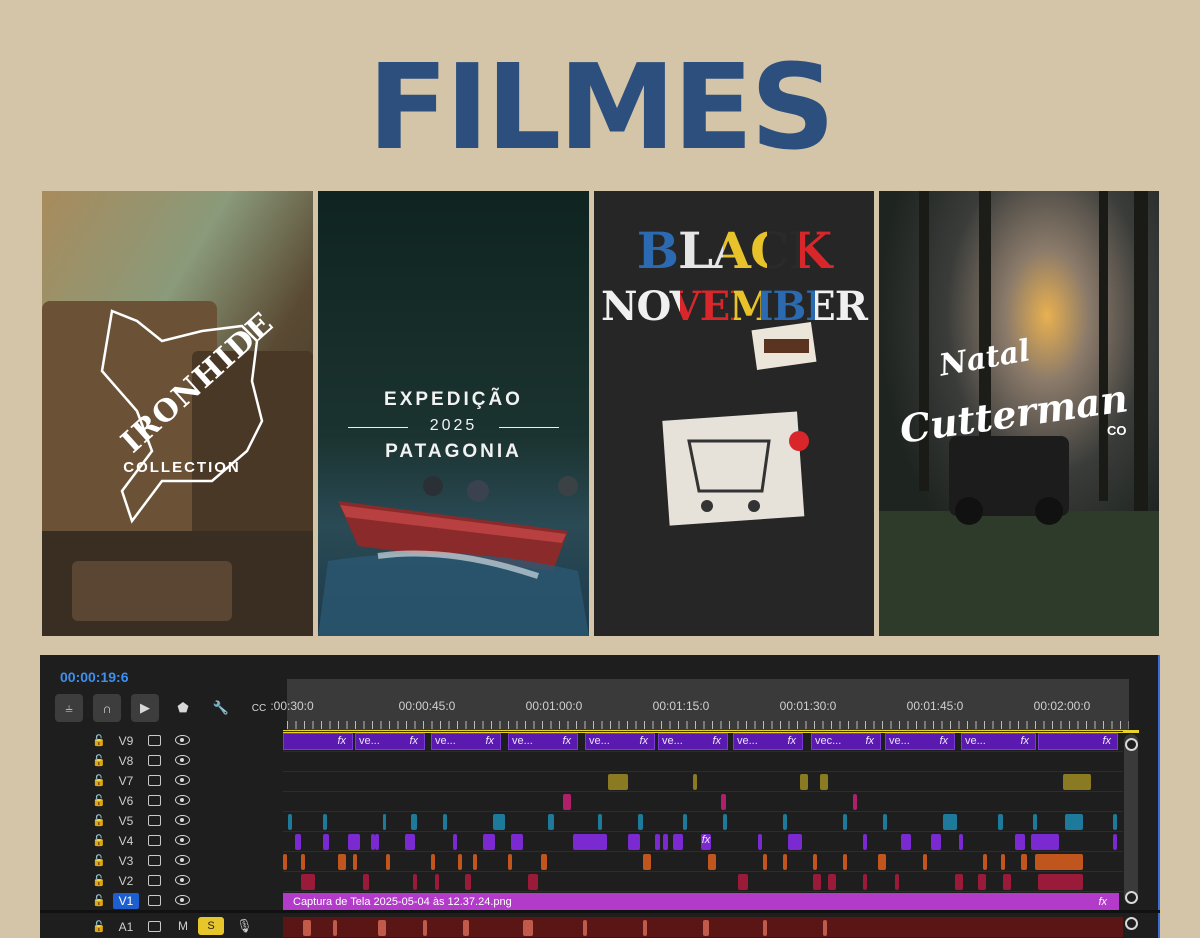 The image size is (1200, 938). What do you see at coordinates (107, 708) in the screenshot?
I see `snap-magnet-icon: ∩` at bounding box center [107, 708].